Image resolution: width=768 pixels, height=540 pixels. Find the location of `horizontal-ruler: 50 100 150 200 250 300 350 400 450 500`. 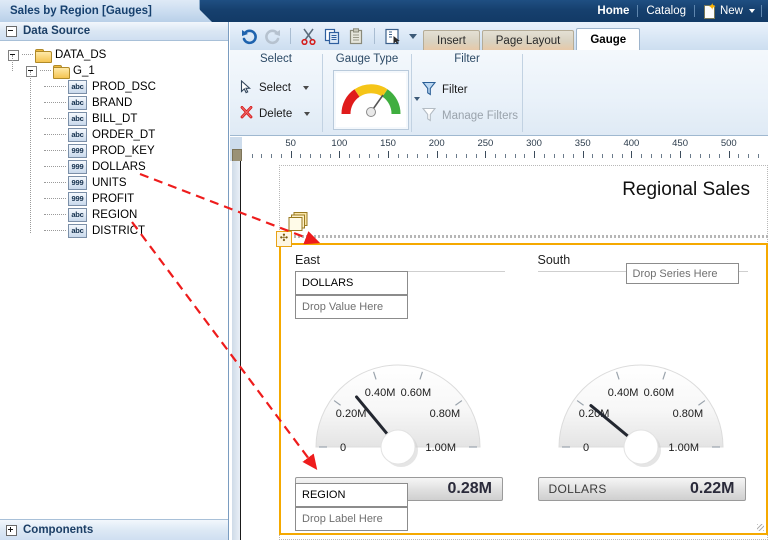

horizontal-ruler: 50 100 150 200 250 300 350 400 450 500 is located at coordinates (499, 149).